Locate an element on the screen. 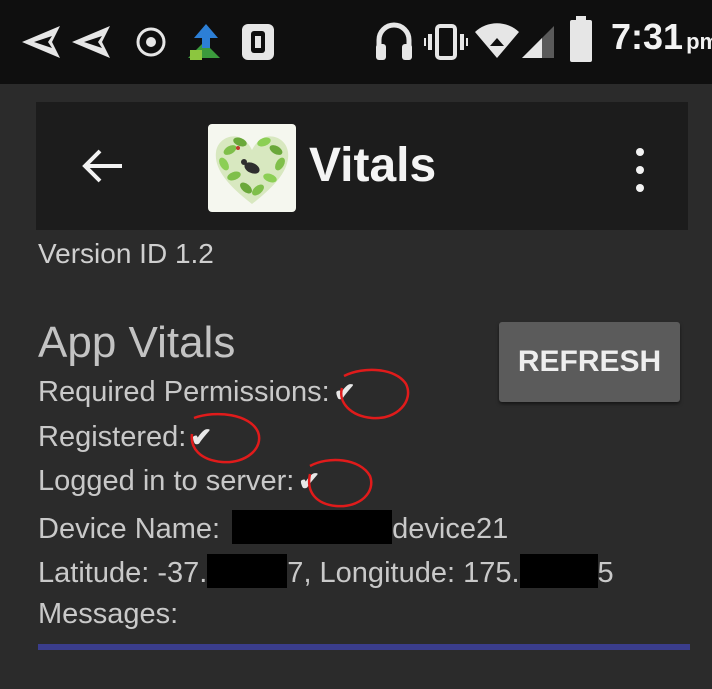 The image size is (712, 689). app-logo is located at coordinates (252, 168).